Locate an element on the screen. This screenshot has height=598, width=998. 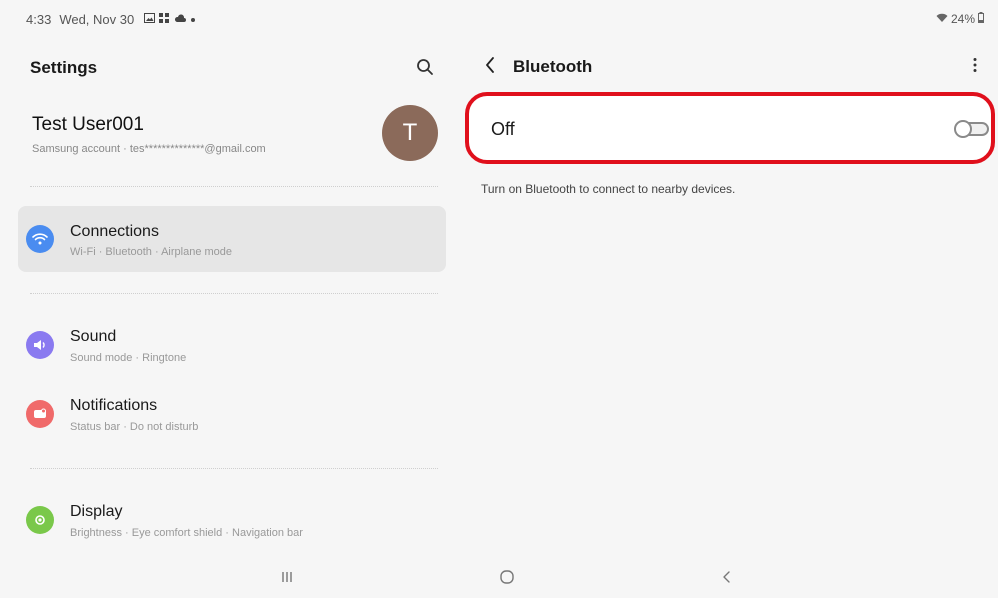
home-icon is located at coordinates (507, 577).